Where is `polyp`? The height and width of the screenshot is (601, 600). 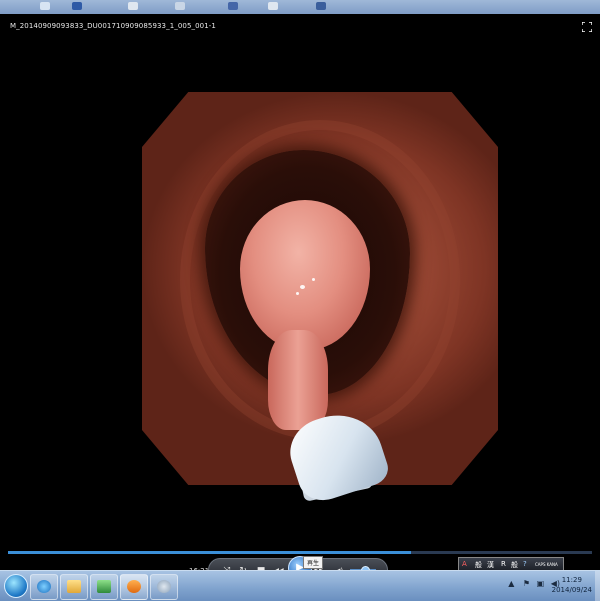 polyp is located at coordinates (305, 275).